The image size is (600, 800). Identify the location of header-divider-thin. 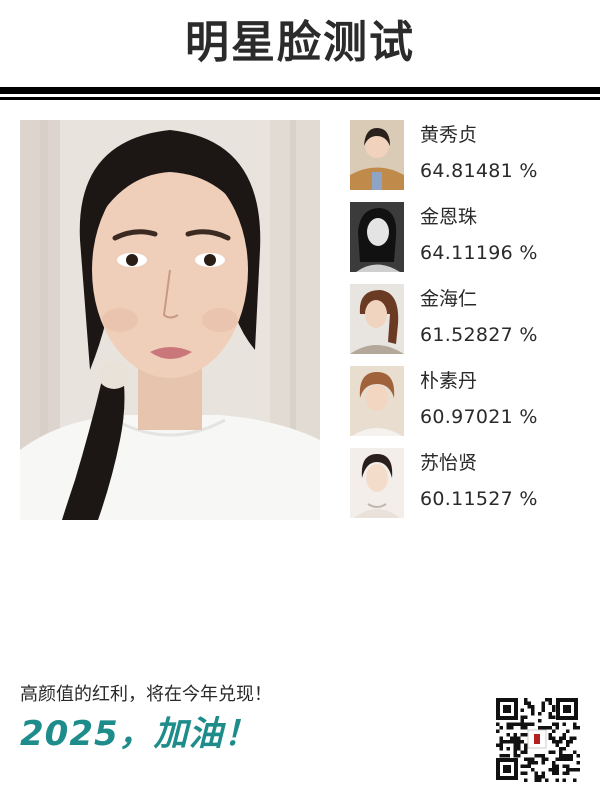
(300, 98).